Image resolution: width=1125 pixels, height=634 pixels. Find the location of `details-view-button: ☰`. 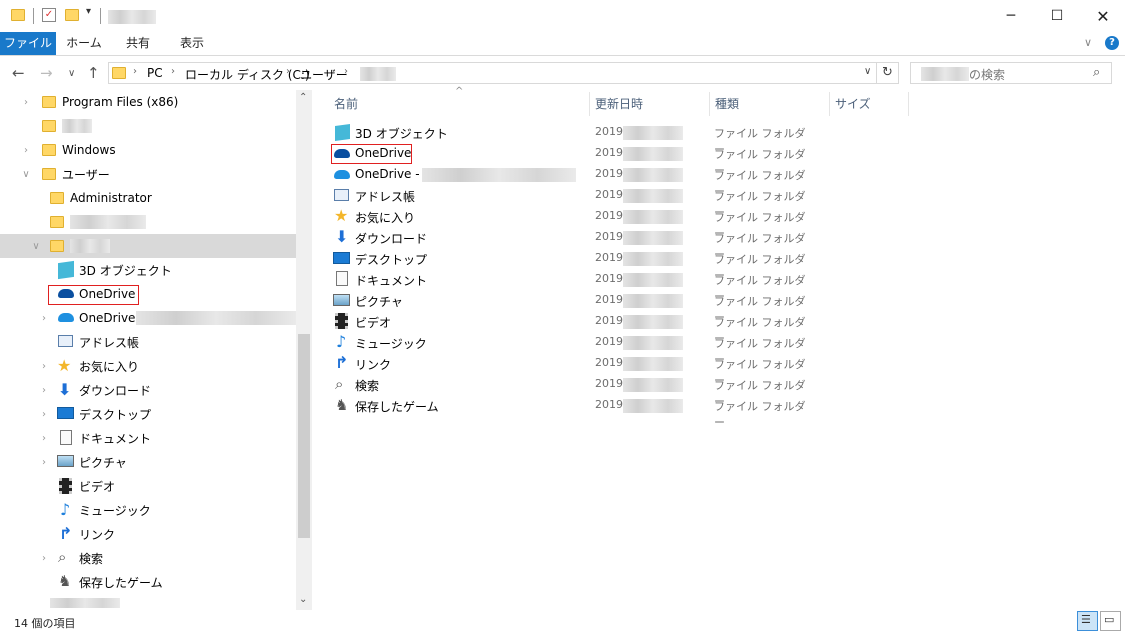

details-view-button: ☰ is located at coordinates (1087, 621).